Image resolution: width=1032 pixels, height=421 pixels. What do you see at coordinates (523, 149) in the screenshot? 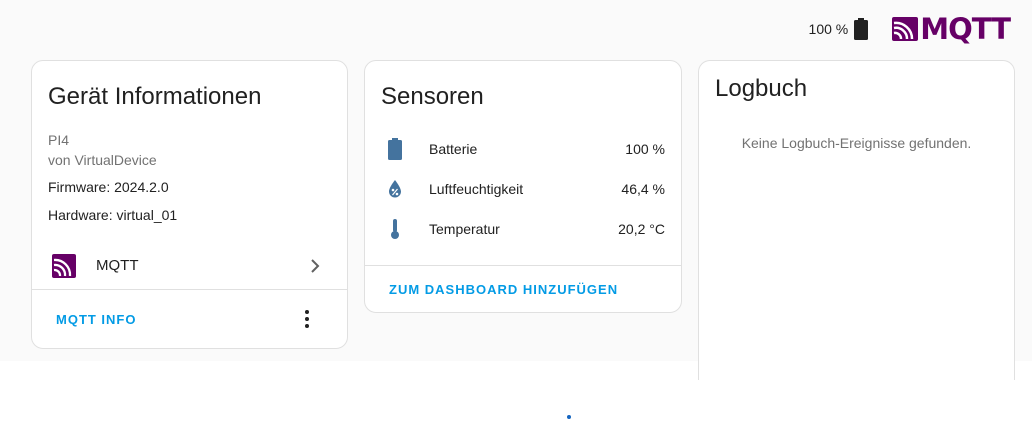
I see `sensor-row-battery: Batterie 100 %` at bounding box center [523, 149].